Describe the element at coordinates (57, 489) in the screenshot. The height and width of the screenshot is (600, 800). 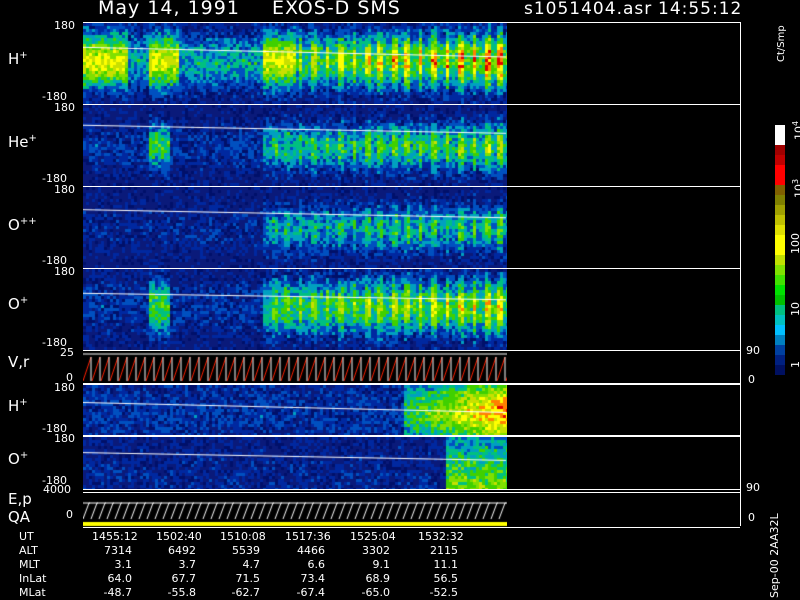
I see `ymax-ep: 4000` at that location.